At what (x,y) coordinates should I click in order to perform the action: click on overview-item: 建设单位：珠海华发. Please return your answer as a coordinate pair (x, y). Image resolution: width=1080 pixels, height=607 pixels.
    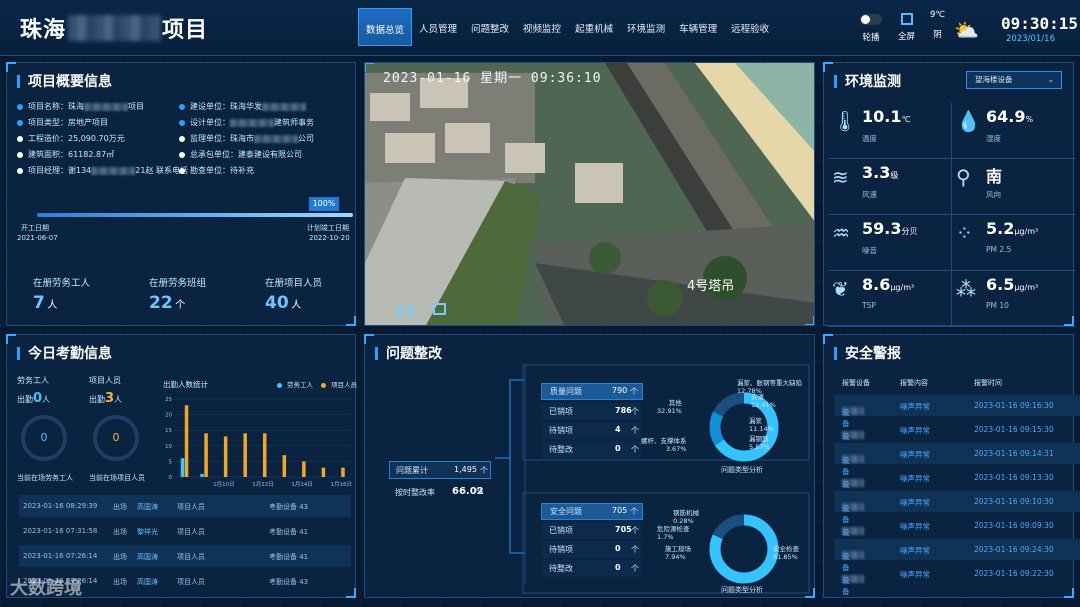
    Looking at the image, I should click on (242, 106).